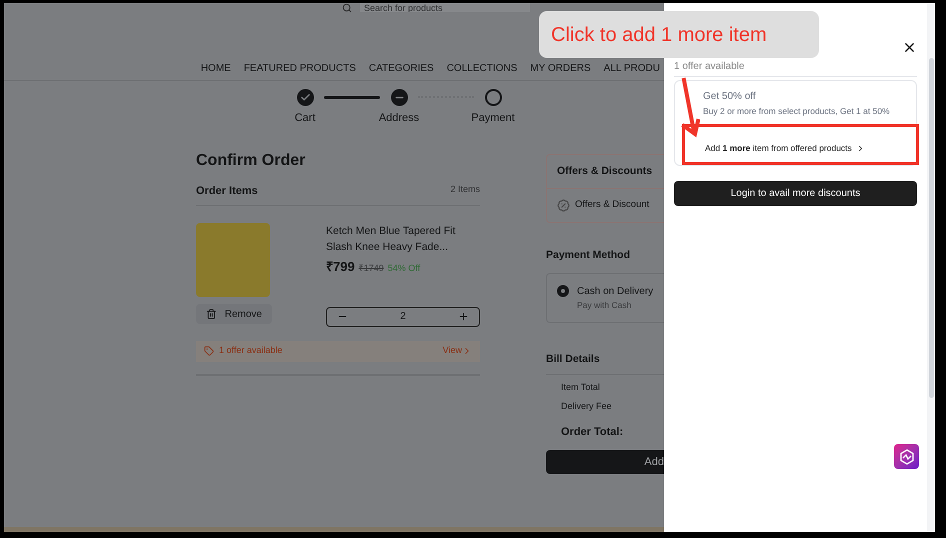  Describe the element at coordinates (234, 314) in the screenshot. I see `remove-button: Remove` at that location.